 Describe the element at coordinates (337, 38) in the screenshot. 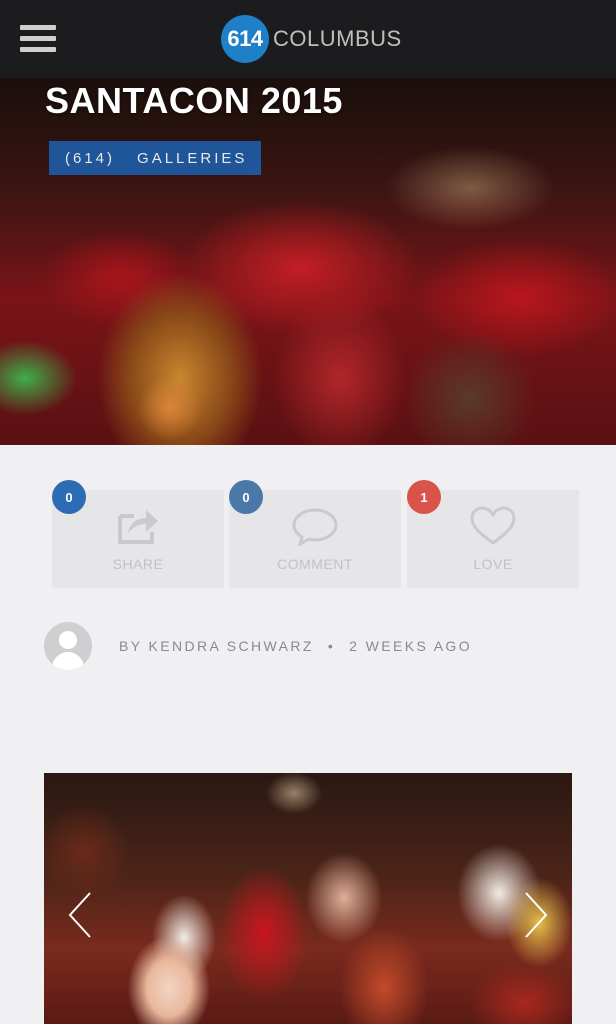

I see `logo-text: COLUMBUS` at that location.